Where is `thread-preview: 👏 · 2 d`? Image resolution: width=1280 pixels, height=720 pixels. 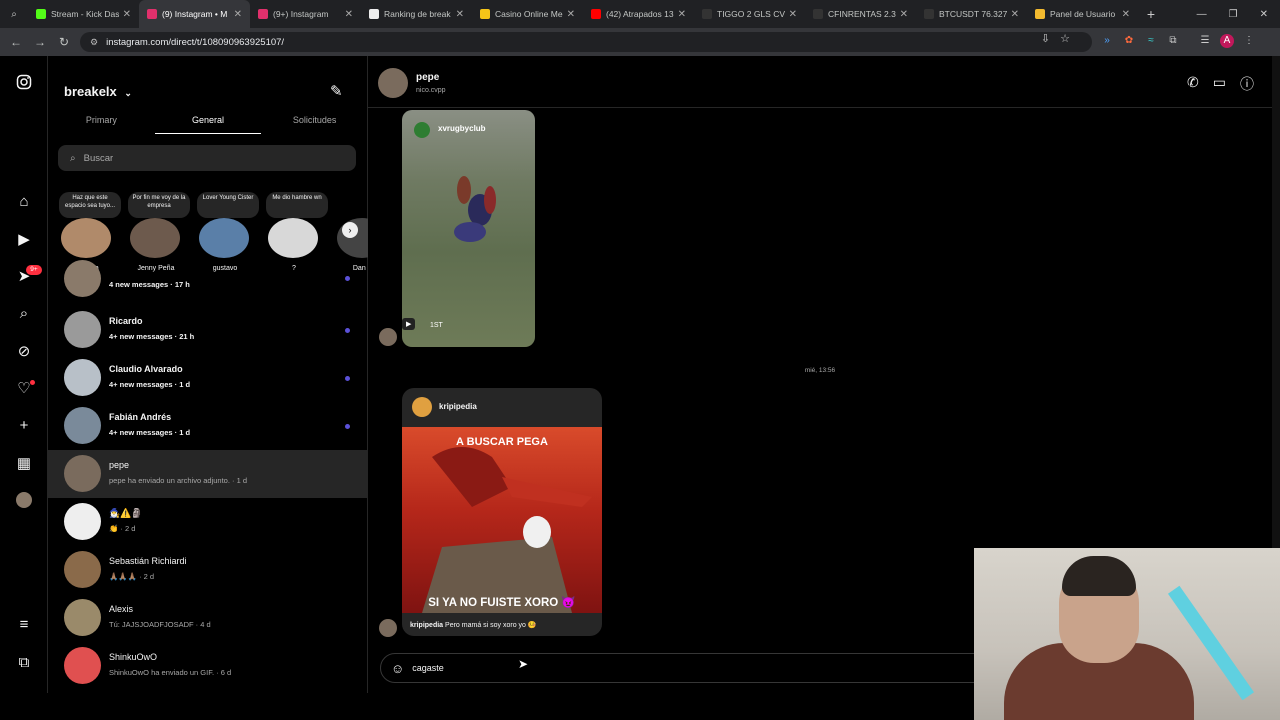 thread-preview: 👏 · 2 d is located at coordinates (122, 528).